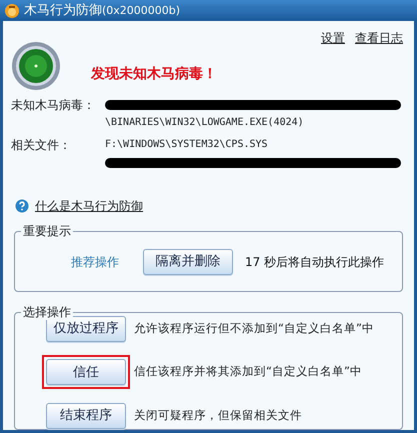 Image resolution: width=417 pixels, height=433 pixels. Describe the element at coordinates (86, 416) in the screenshot. I see `action-button: 结束程序` at that location.